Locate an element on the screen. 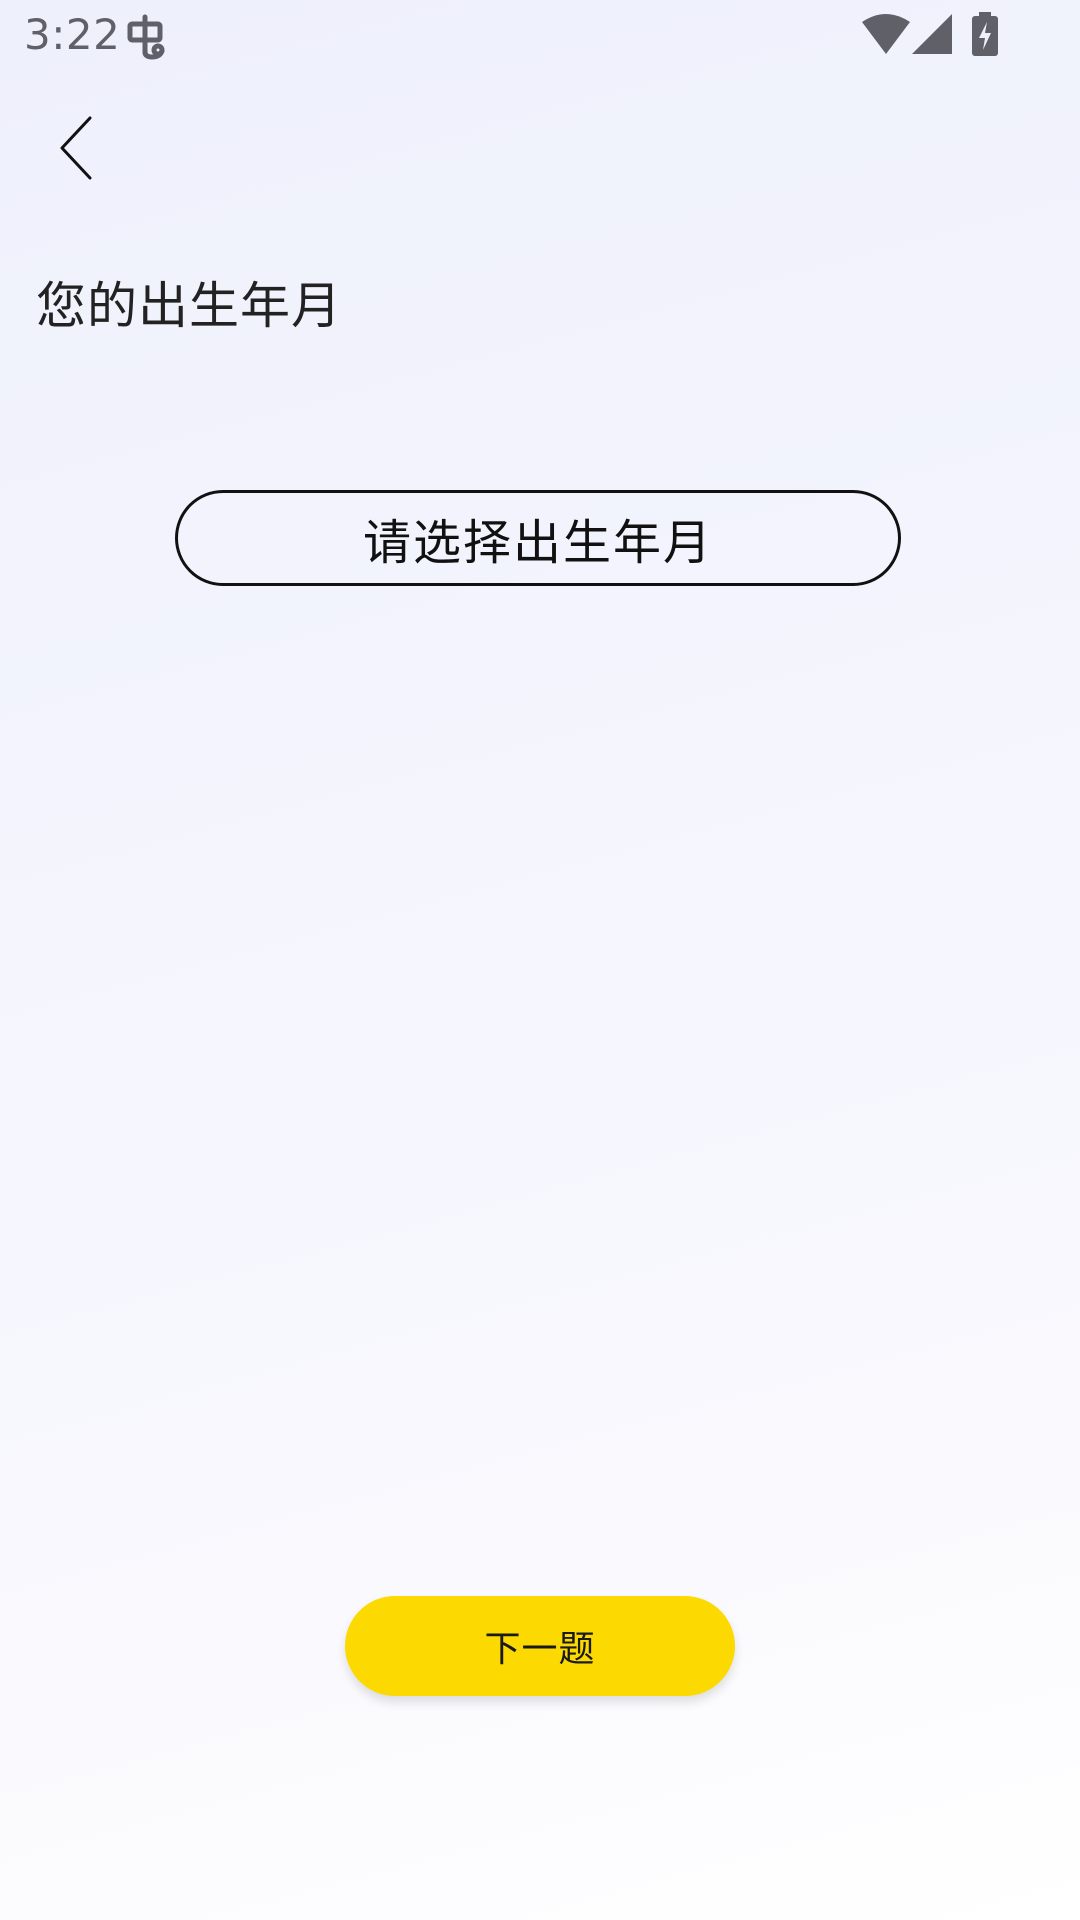 The image size is (1080, 1920). back-button is located at coordinates (75, 147).